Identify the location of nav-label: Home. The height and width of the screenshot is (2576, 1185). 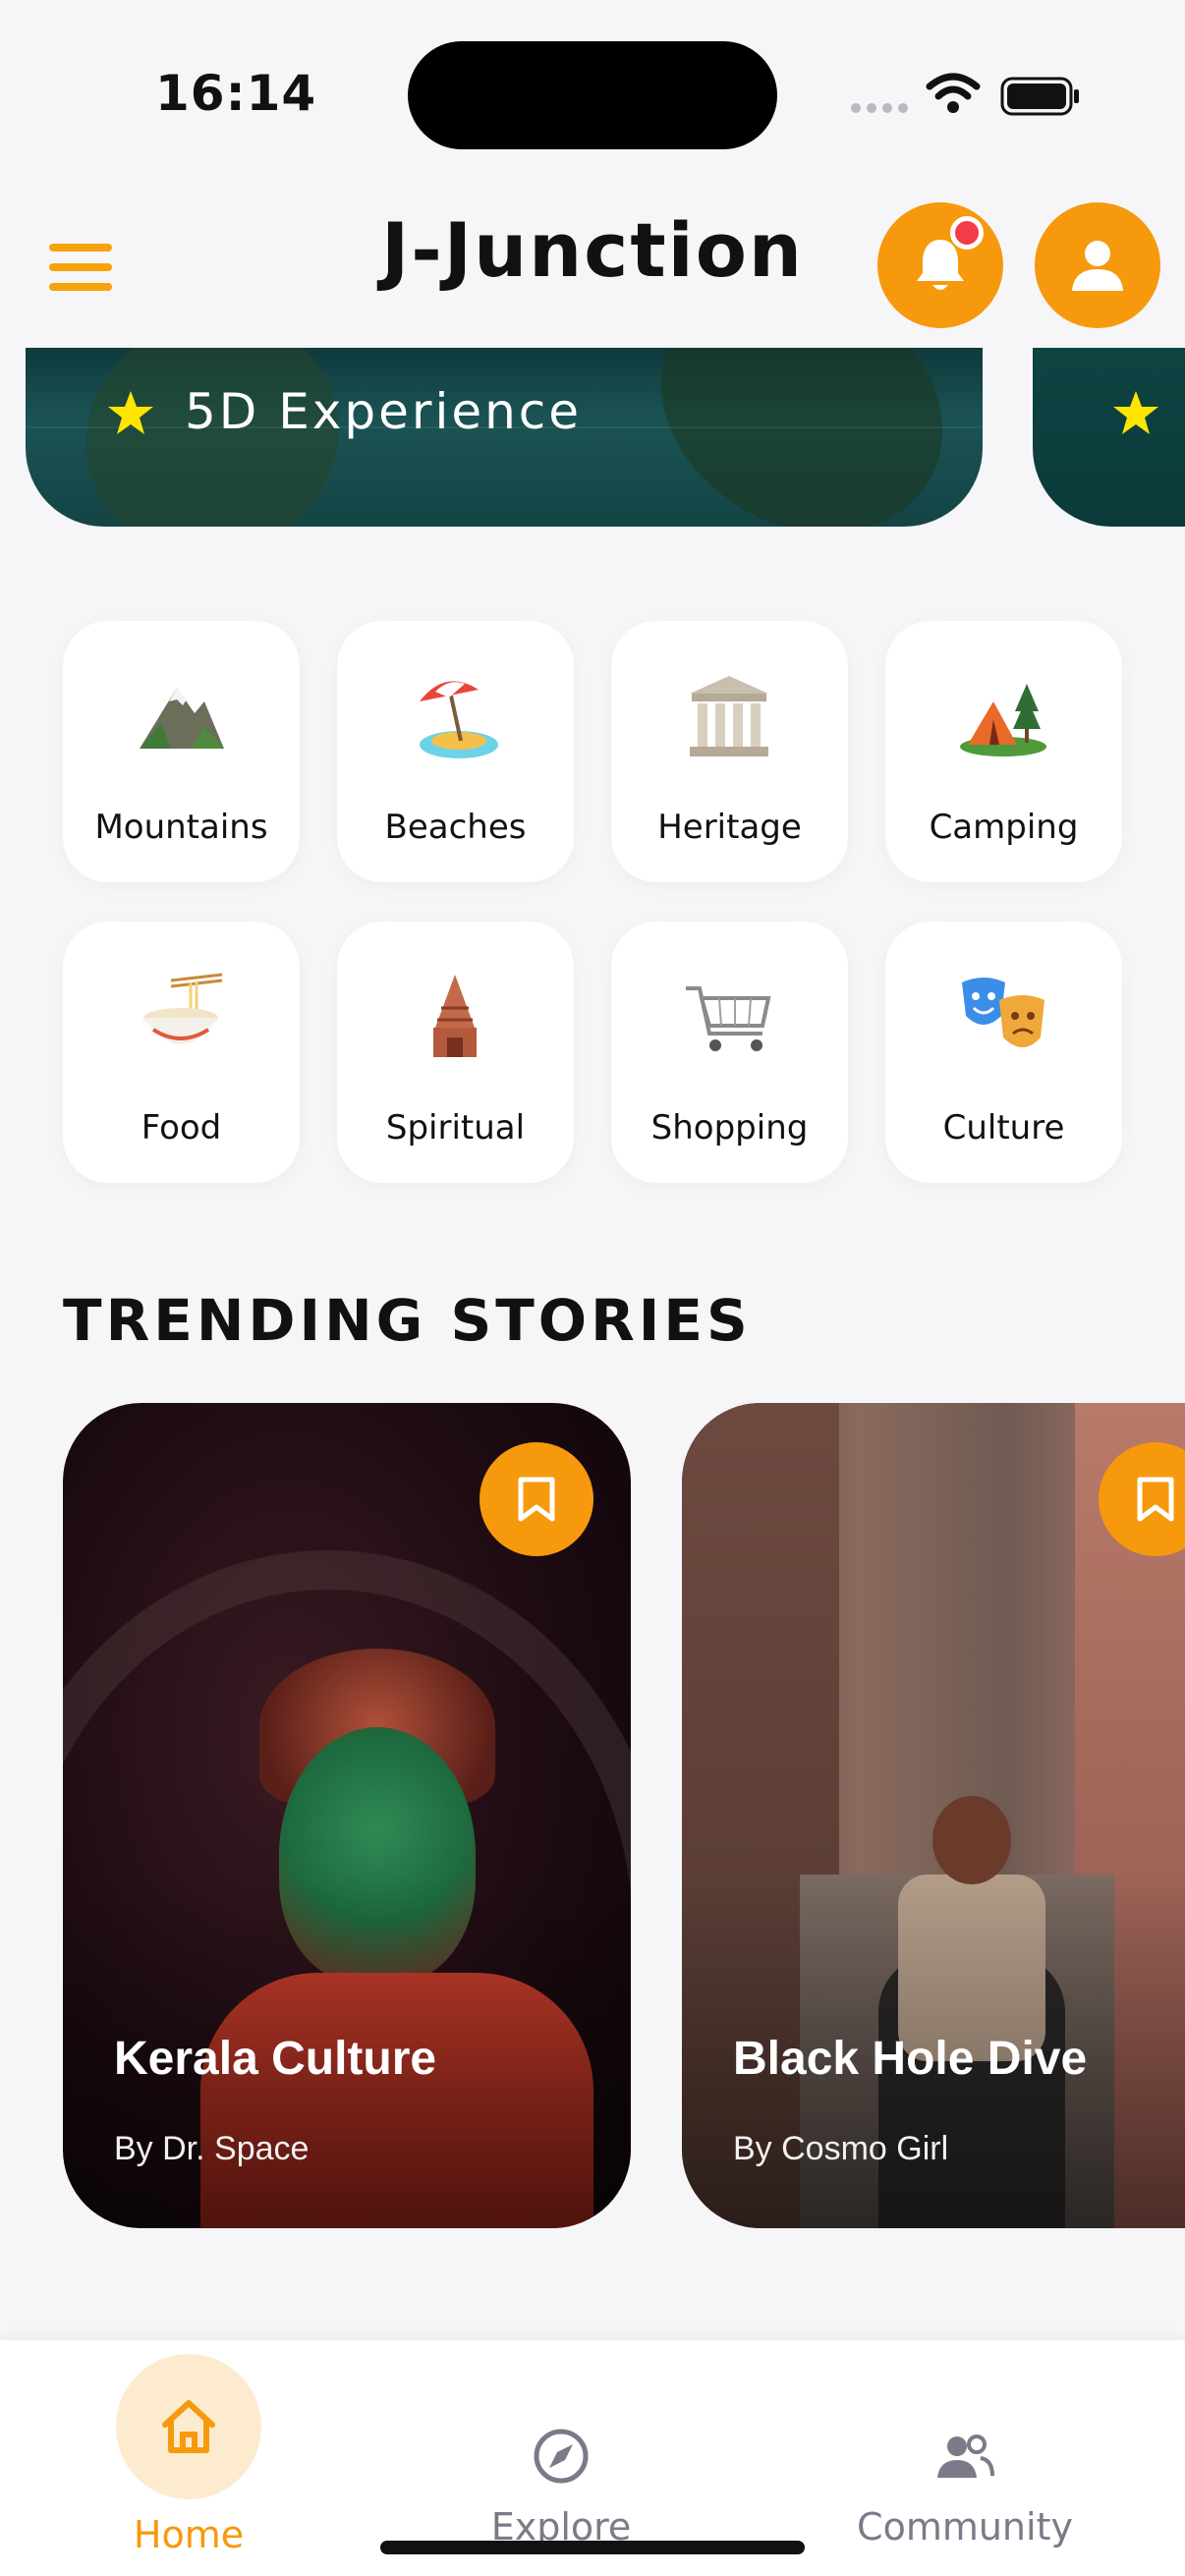
(189, 2534).